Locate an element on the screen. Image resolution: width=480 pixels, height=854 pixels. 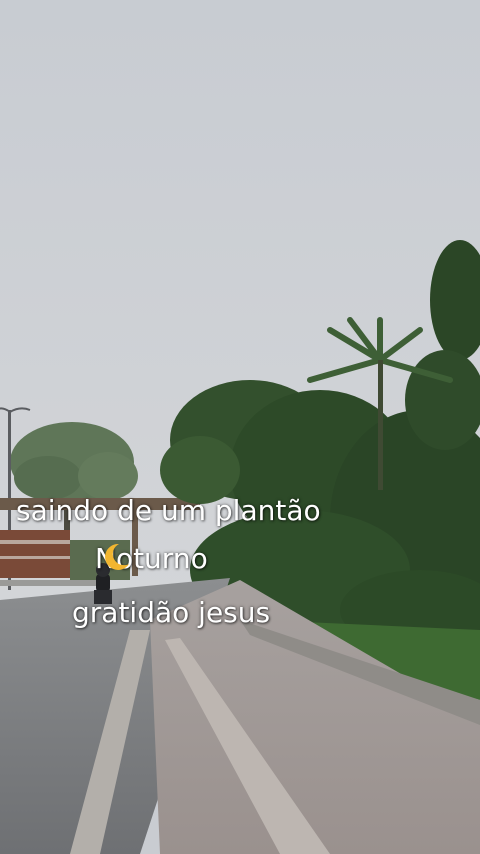
guard-rail is located at coordinates (50, 583).